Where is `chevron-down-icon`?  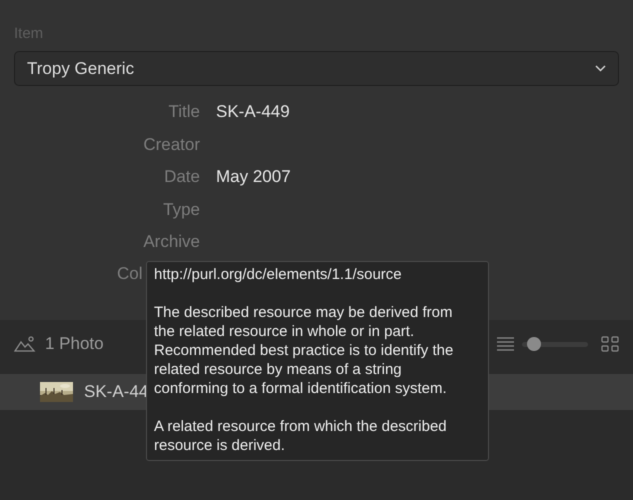
chevron-down-icon is located at coordinates (600, 68).